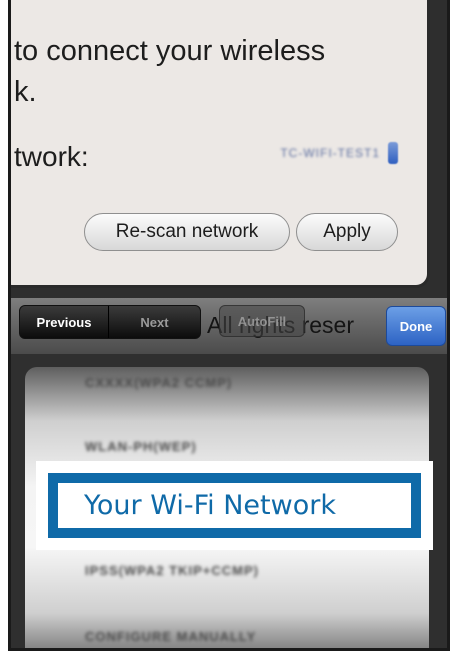 The width and height of the screenshot is (459, 654). What do you see at coordinates (64, 322) in the screenshot?
I see `previous-button: Previous` at bounding box center [64, 322].